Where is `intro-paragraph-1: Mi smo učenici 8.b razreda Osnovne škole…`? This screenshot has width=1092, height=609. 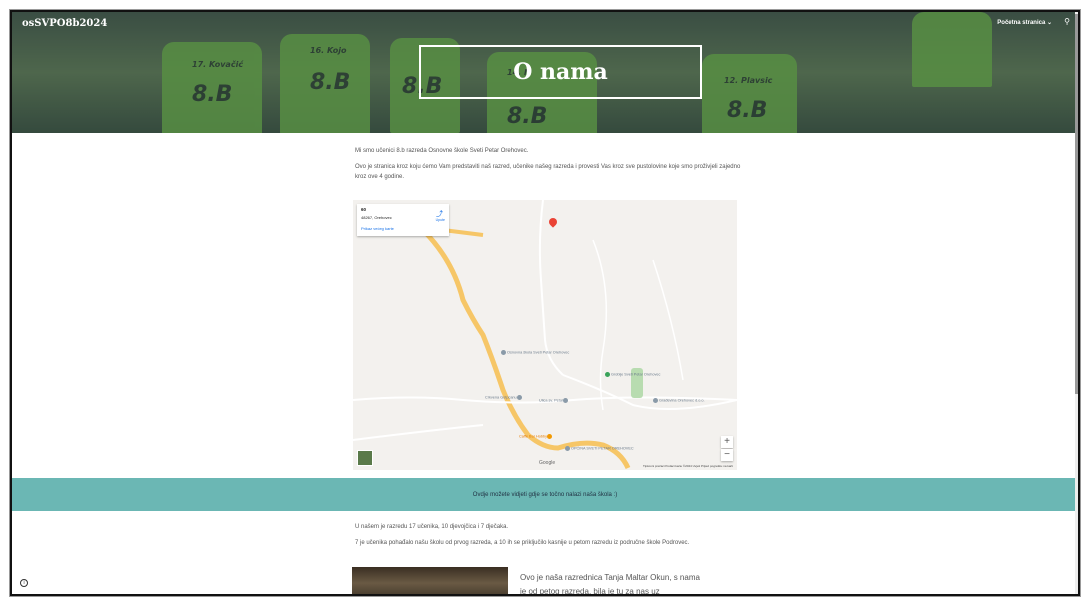 intro-paragraph-1: Mi smo učenici 8.b razreda Osnovne škole… is located at coordinates (442, 151).